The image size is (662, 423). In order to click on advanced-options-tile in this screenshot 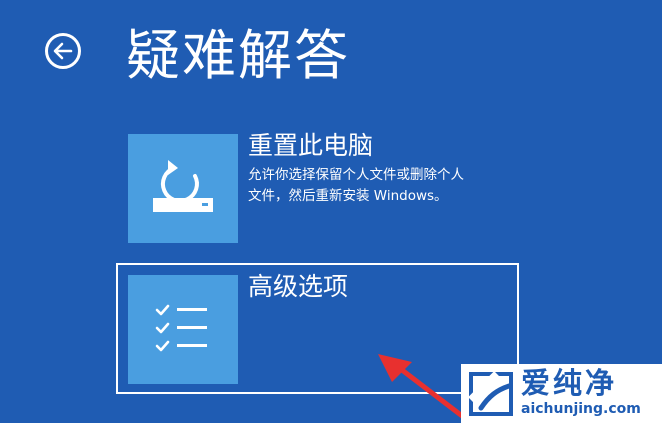, I will do `click(183, 329)`.